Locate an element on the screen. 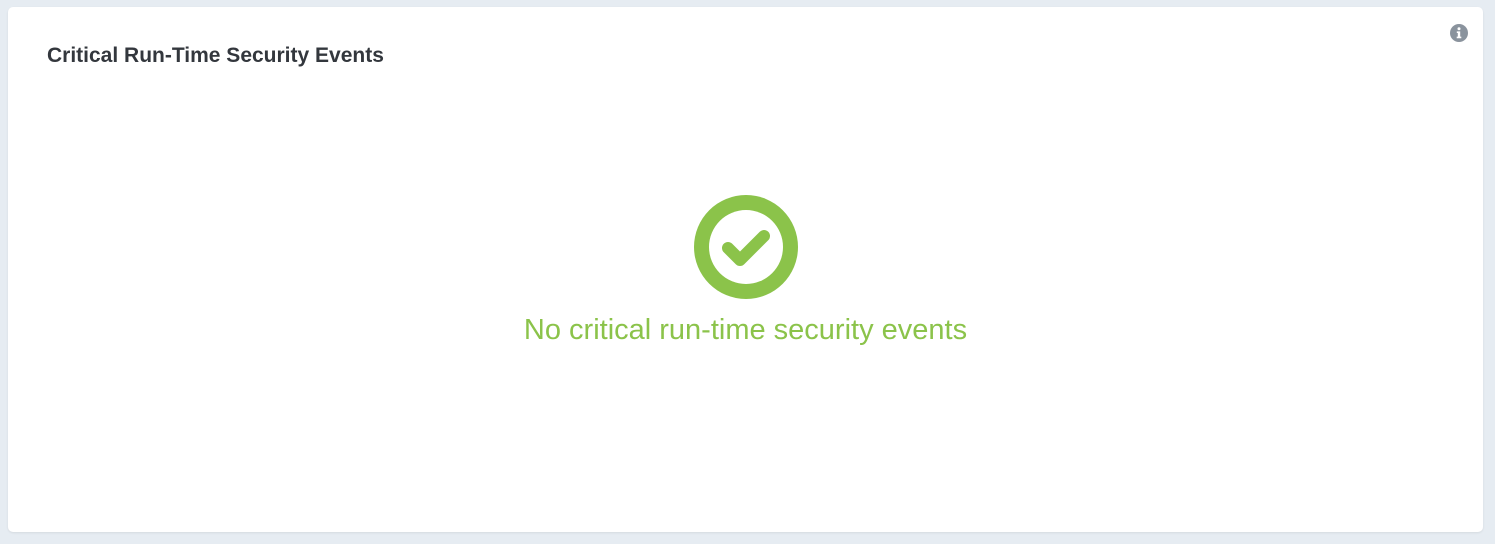 This screenshot has width=1495, height=544. check-circle-icon is located at coordinates (745, 247).